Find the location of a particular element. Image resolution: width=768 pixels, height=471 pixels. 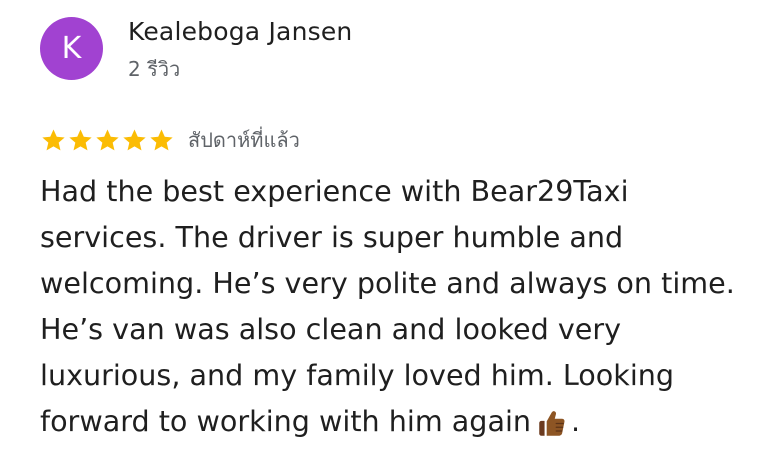

rating-row: สัปดาห์ที่แล้ว is located at coordinates (170, 140).